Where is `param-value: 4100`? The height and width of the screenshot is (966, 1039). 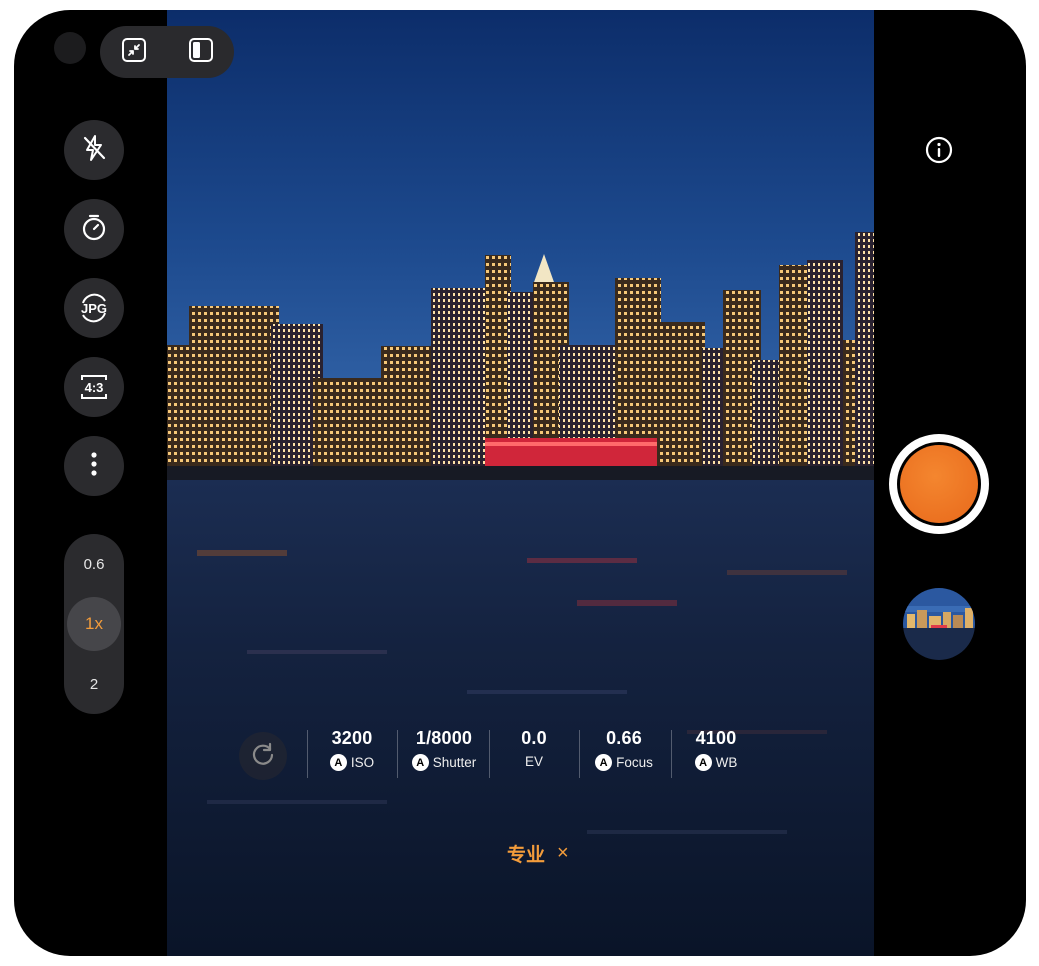 param-value: 4100 is located at coordinates (716, 738).